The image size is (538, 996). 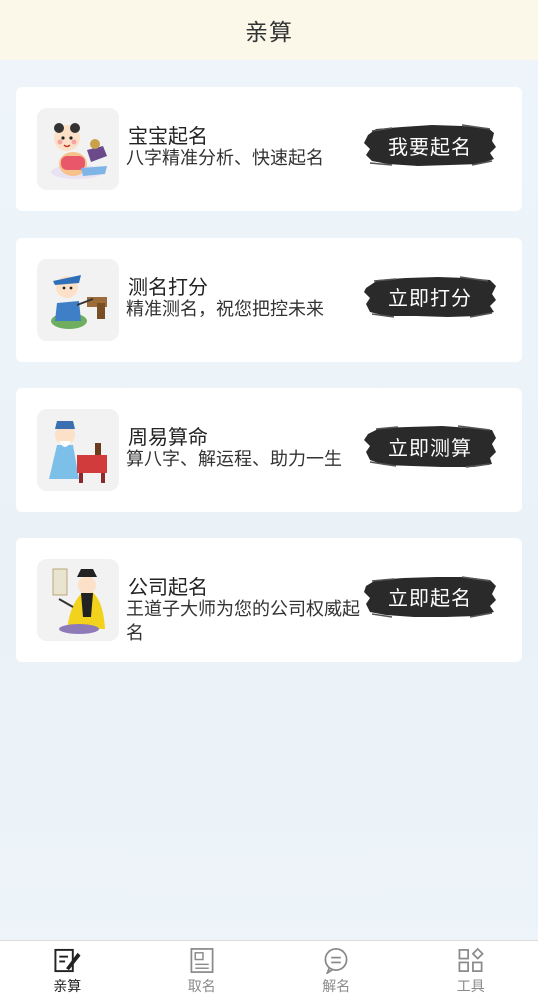 What do you see at coordinates (471, 959) in the screenshot?
I see `grid-tools-icon` at bounding box center [471, 959].